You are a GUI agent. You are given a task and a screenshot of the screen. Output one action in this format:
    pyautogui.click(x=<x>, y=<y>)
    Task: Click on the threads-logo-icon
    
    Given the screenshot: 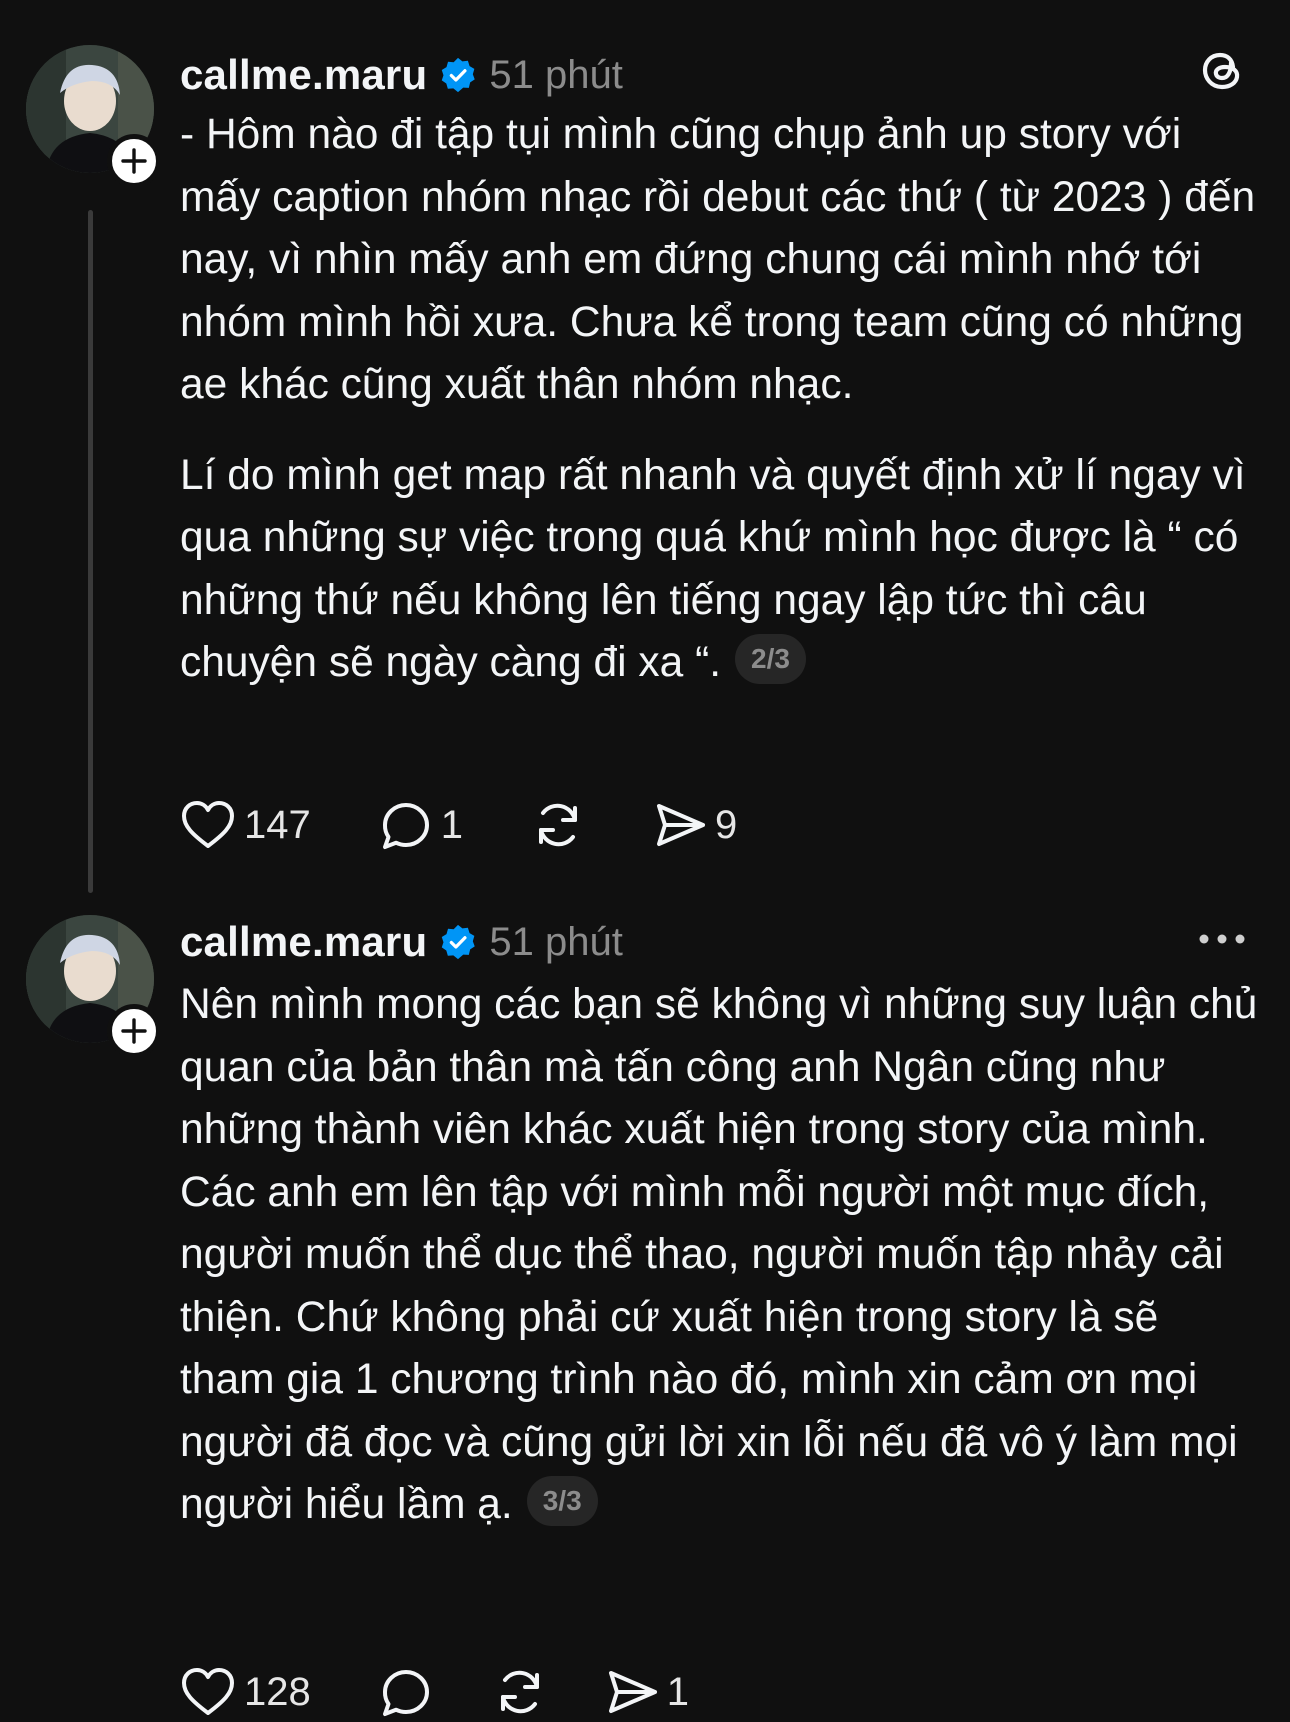 What is the action you would take?
    pyautogui.click(x=1223, y=69)
    